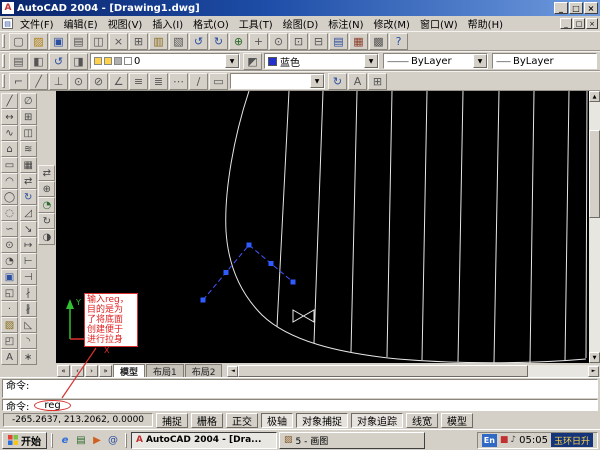 Image resolution: width=600 pixels, height=450 pixels. I want to click on line-icon: ╱, so click(9, 101).